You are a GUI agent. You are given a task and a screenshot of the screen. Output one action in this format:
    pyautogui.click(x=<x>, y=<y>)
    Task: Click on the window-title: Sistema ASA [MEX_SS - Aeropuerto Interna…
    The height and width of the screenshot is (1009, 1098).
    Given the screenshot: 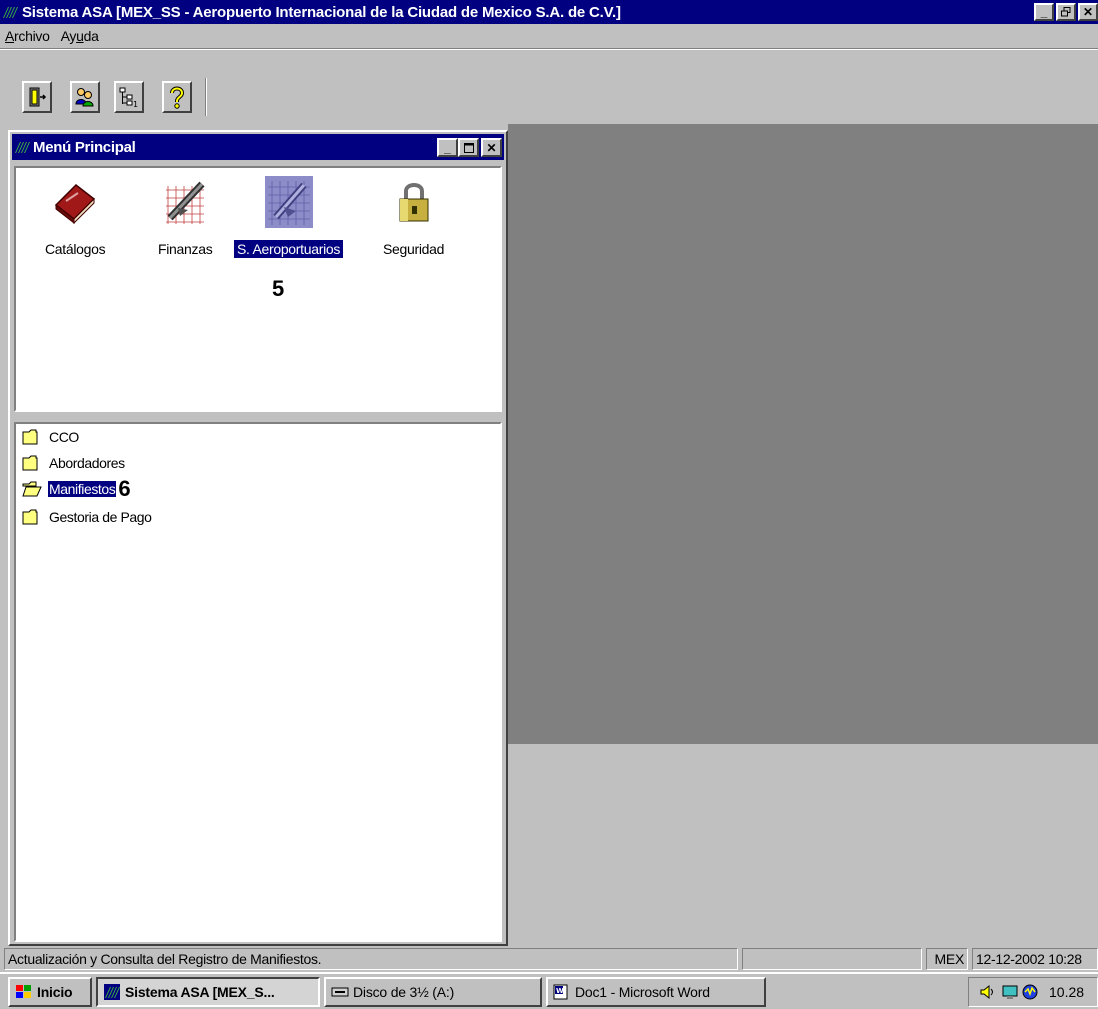 What is the action you would take?
    pyautogui.click(x=321, y=12)
    